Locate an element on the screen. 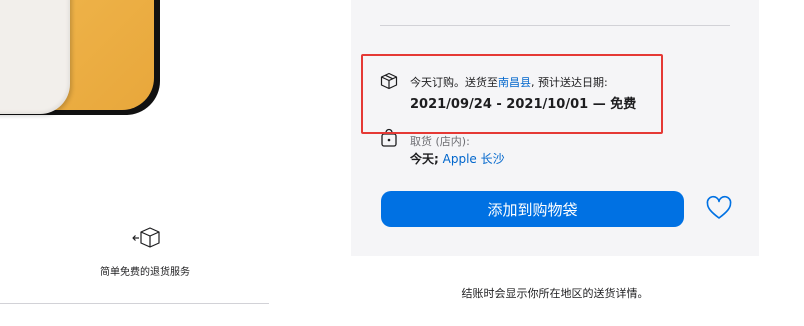 This screenshot has width=804, height=326. pickup-day: 今天; is located at coordinates (424, 159).